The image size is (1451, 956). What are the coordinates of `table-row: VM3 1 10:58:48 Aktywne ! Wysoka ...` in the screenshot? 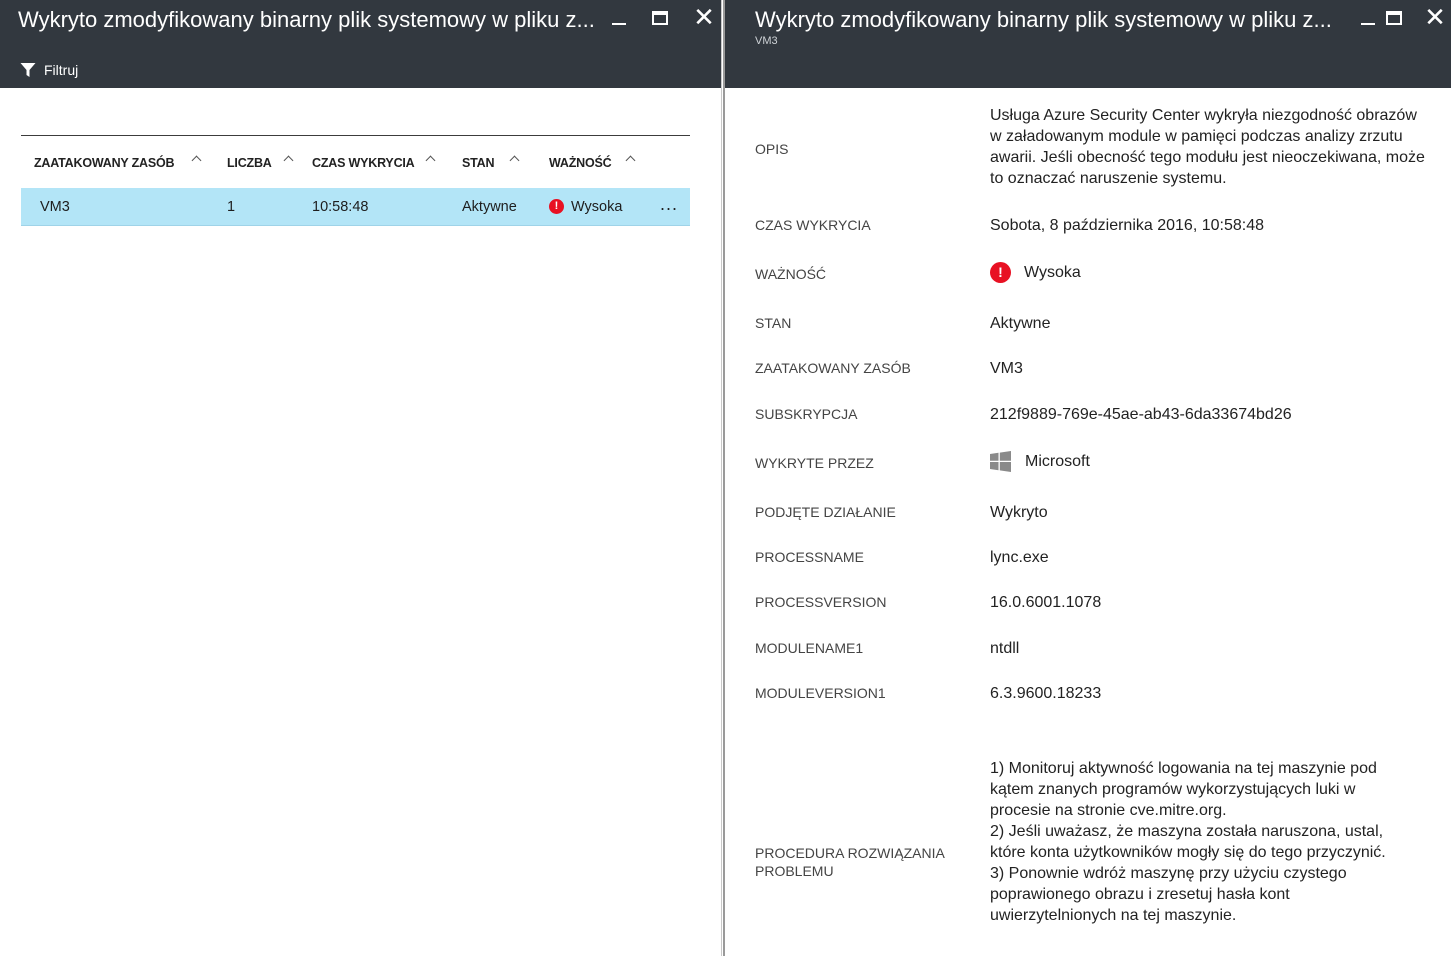 It's located at (355, 207).